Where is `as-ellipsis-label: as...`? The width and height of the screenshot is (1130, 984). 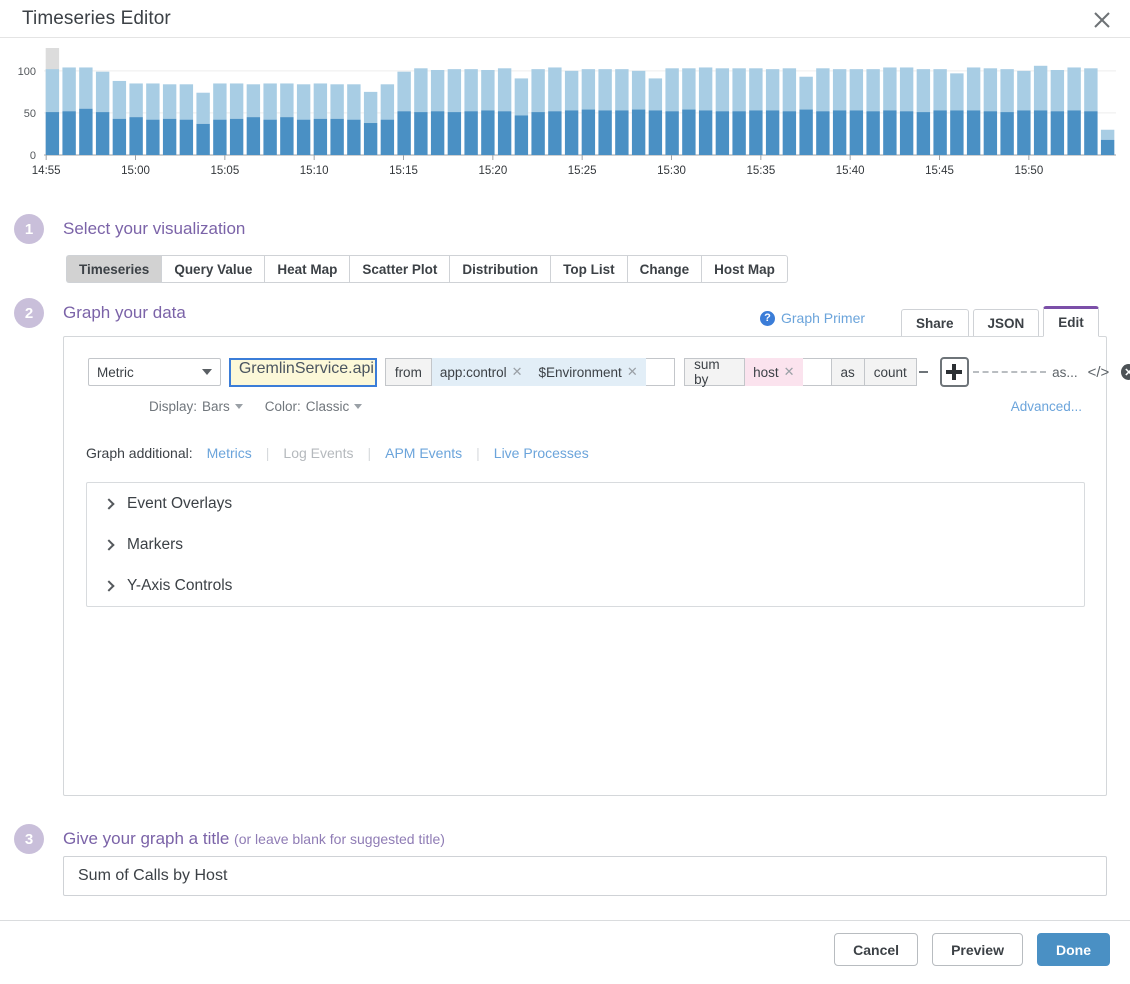 as-ellipsis-label: as... is located at coordinates (1065, 372).